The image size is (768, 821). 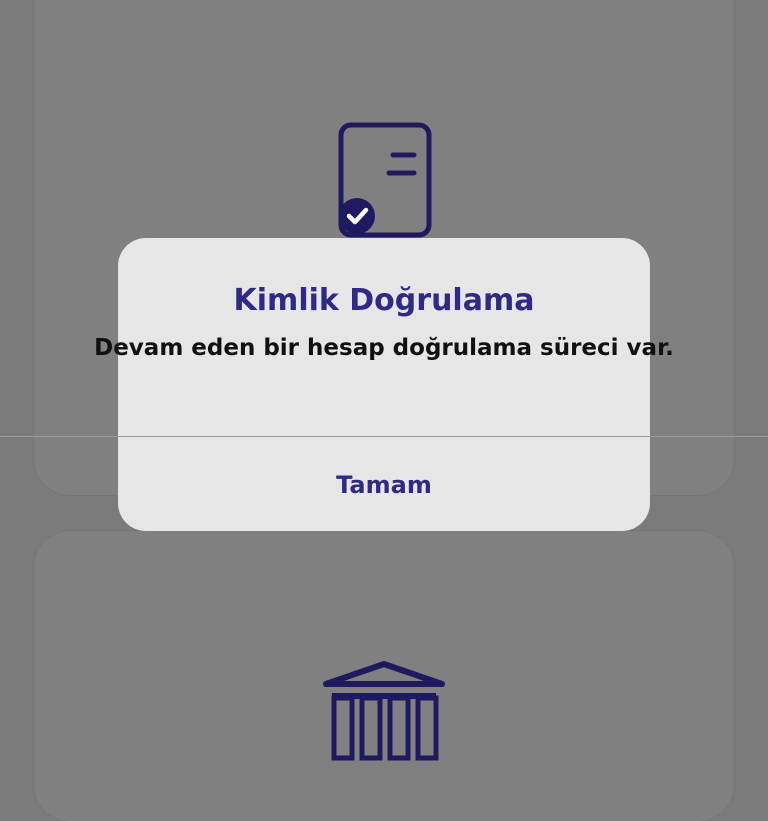 I want to click on ok-button-label: Tamam, so click(x=384, y=485).